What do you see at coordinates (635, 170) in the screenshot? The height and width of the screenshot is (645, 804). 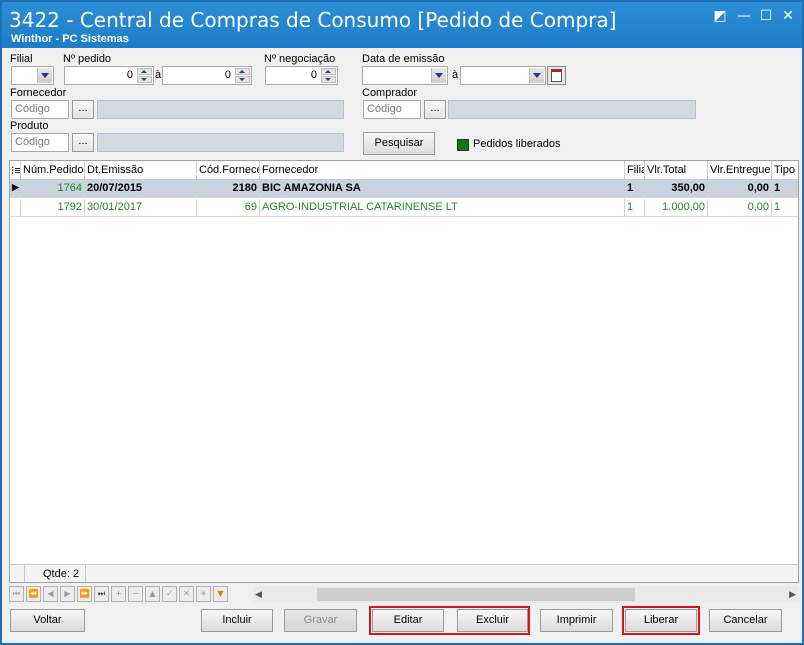 I see `col-filial: Filial` at bounding box center [635, 170].